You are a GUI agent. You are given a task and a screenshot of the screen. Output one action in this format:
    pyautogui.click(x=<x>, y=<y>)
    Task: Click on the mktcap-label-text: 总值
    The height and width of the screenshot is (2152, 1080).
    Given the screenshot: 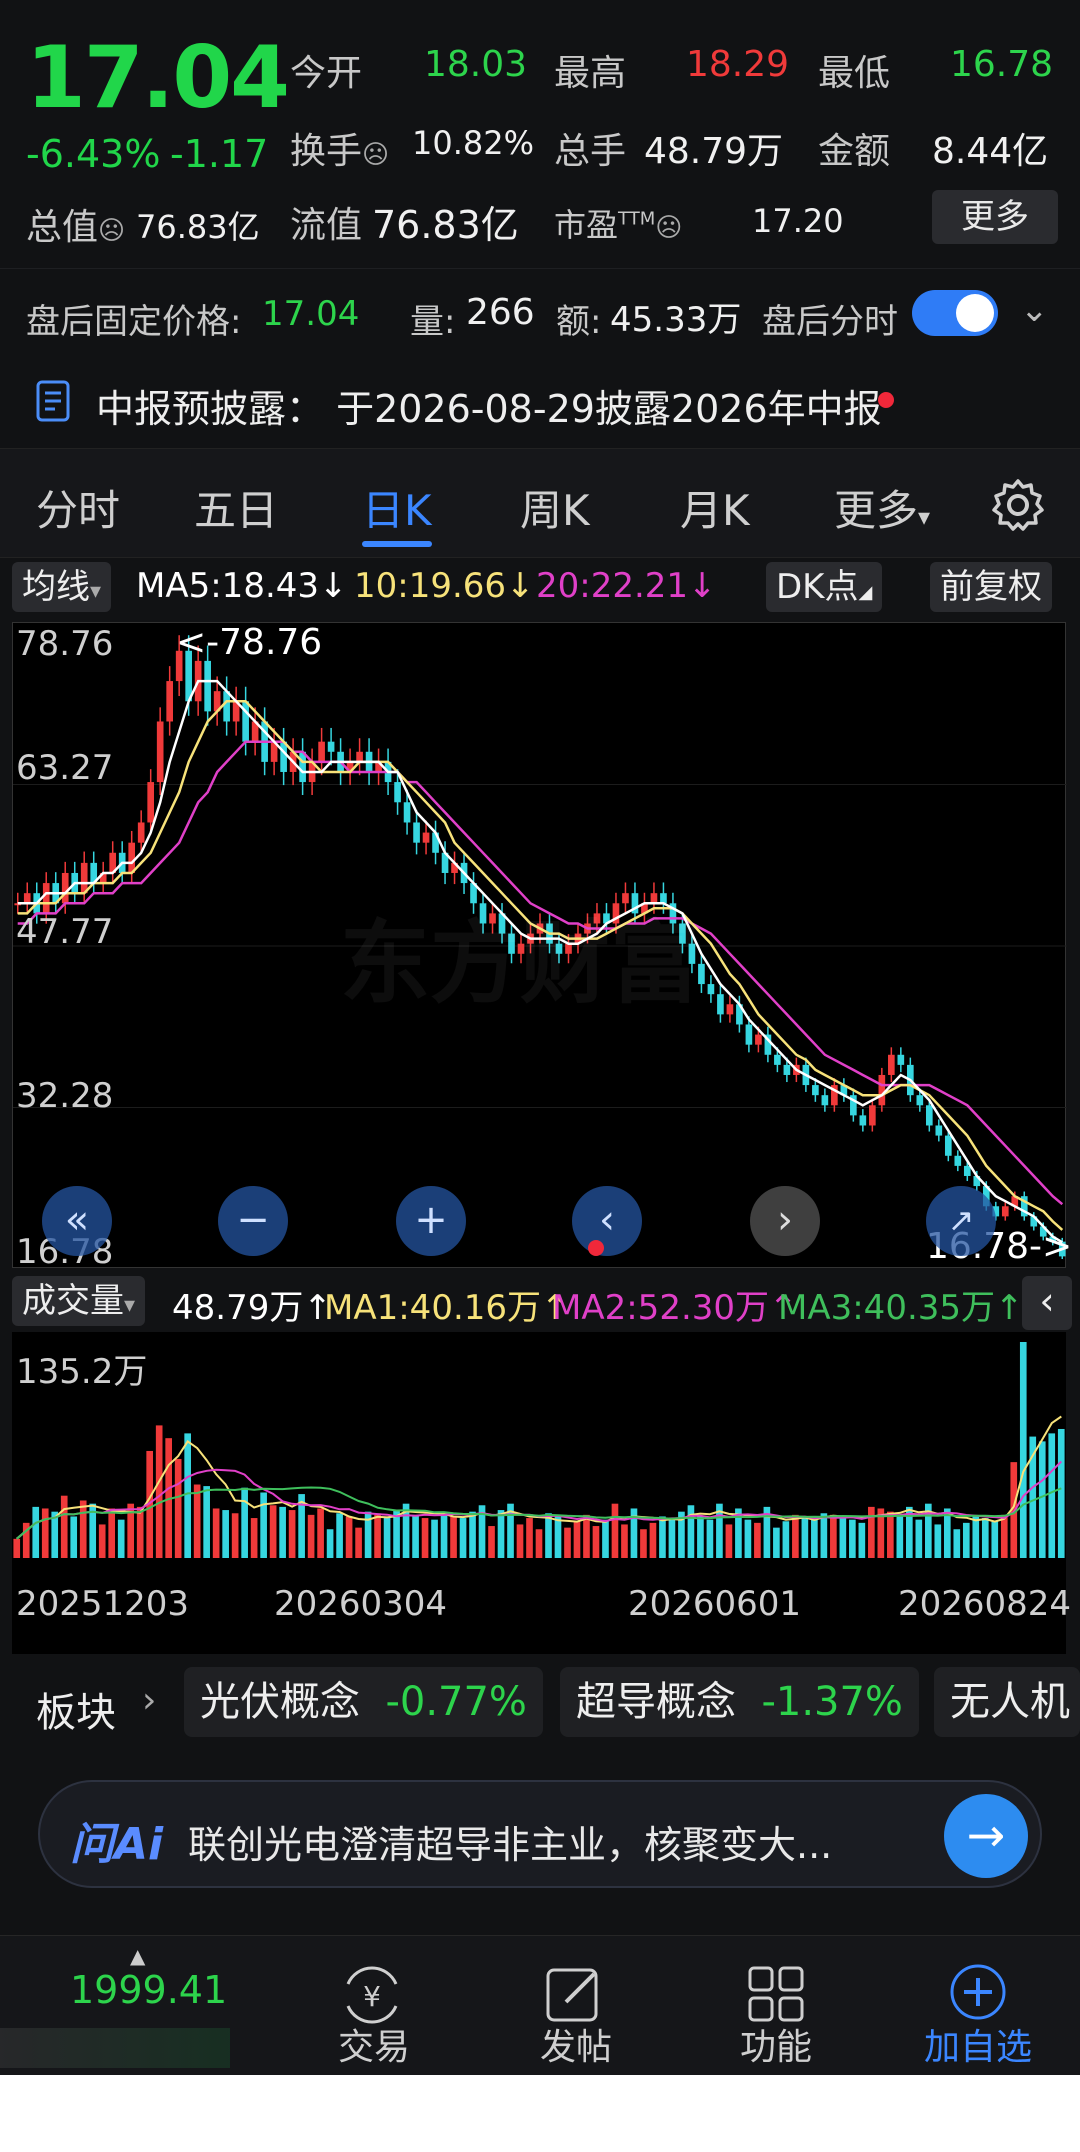 What is the action you would take?
    pyautogui.click(x=62, y=227)
    